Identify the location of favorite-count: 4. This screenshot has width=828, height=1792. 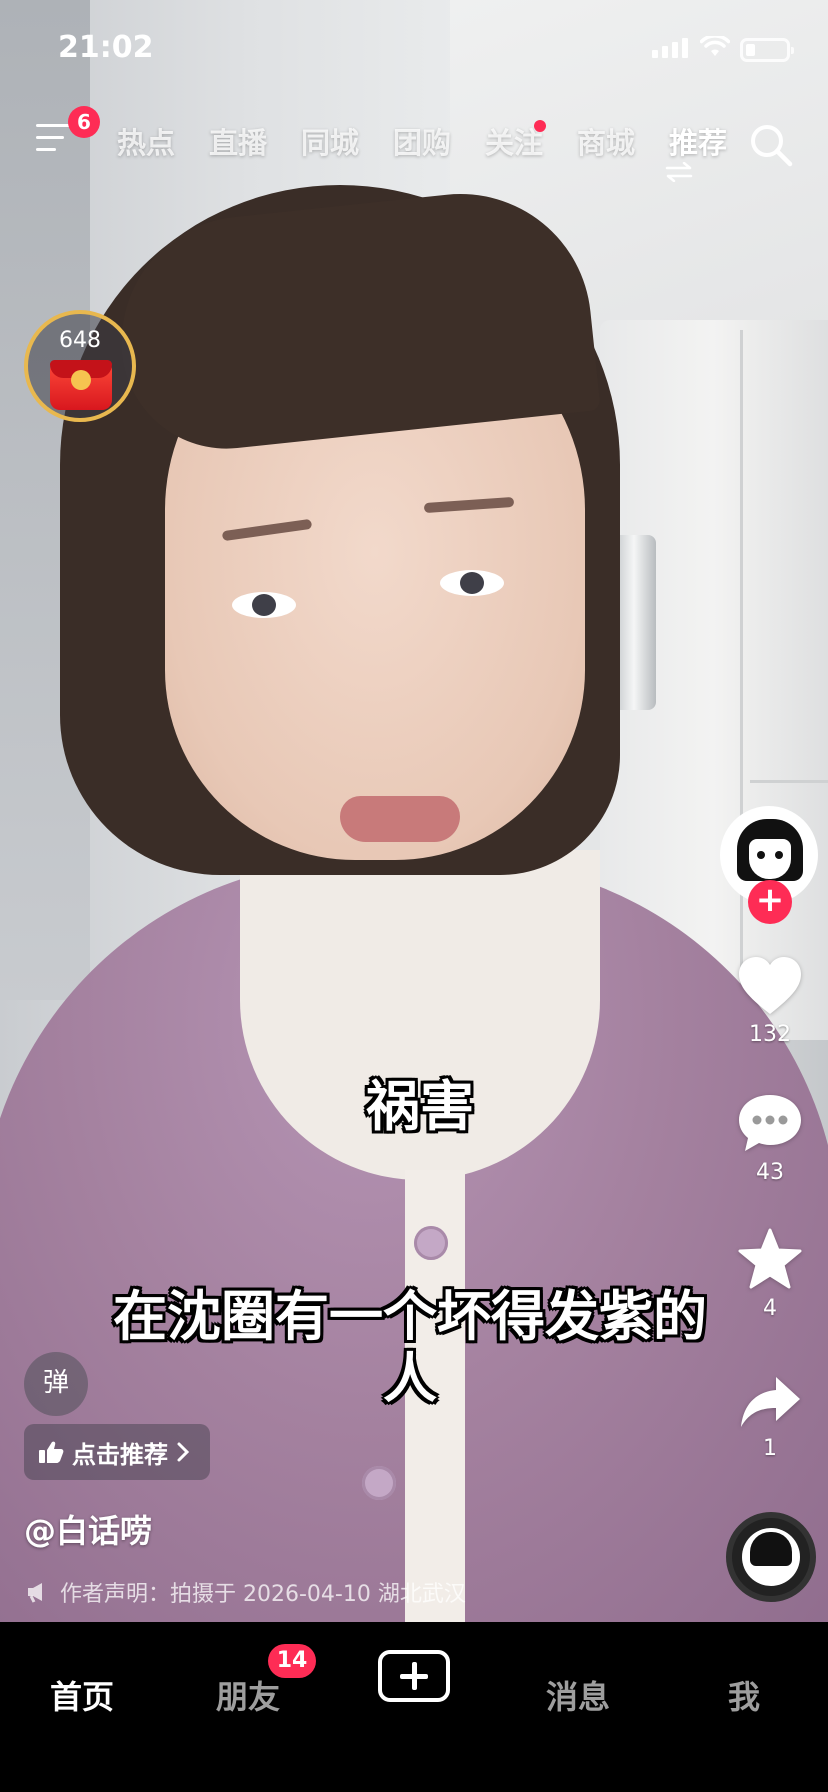
(770, 1308).